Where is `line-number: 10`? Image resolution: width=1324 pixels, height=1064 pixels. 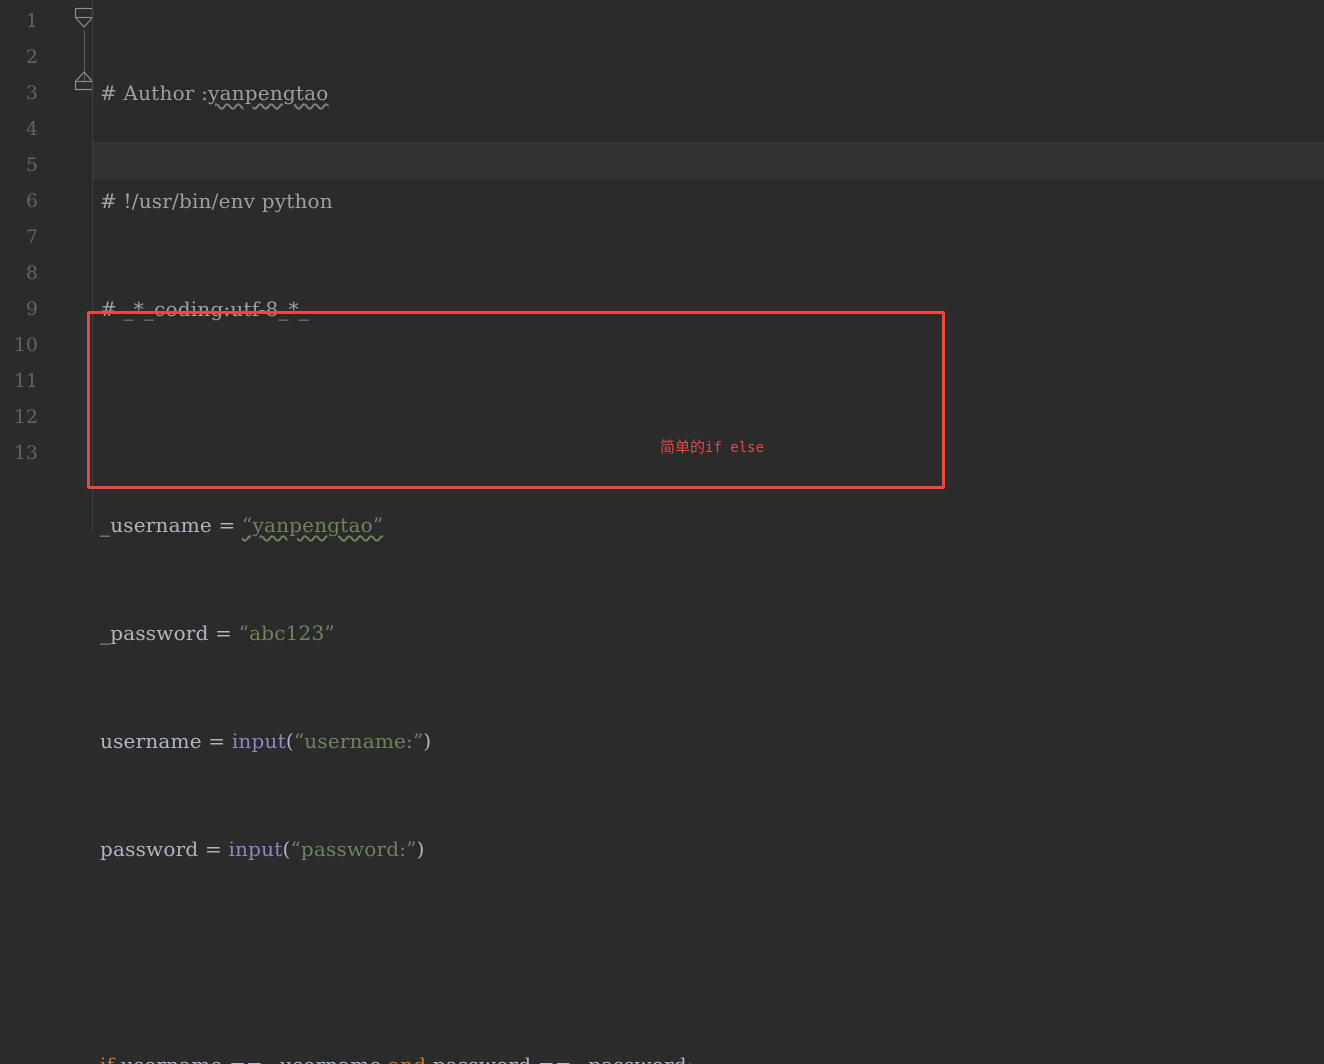
line-number: 10 is located at coordinates (25, 345).